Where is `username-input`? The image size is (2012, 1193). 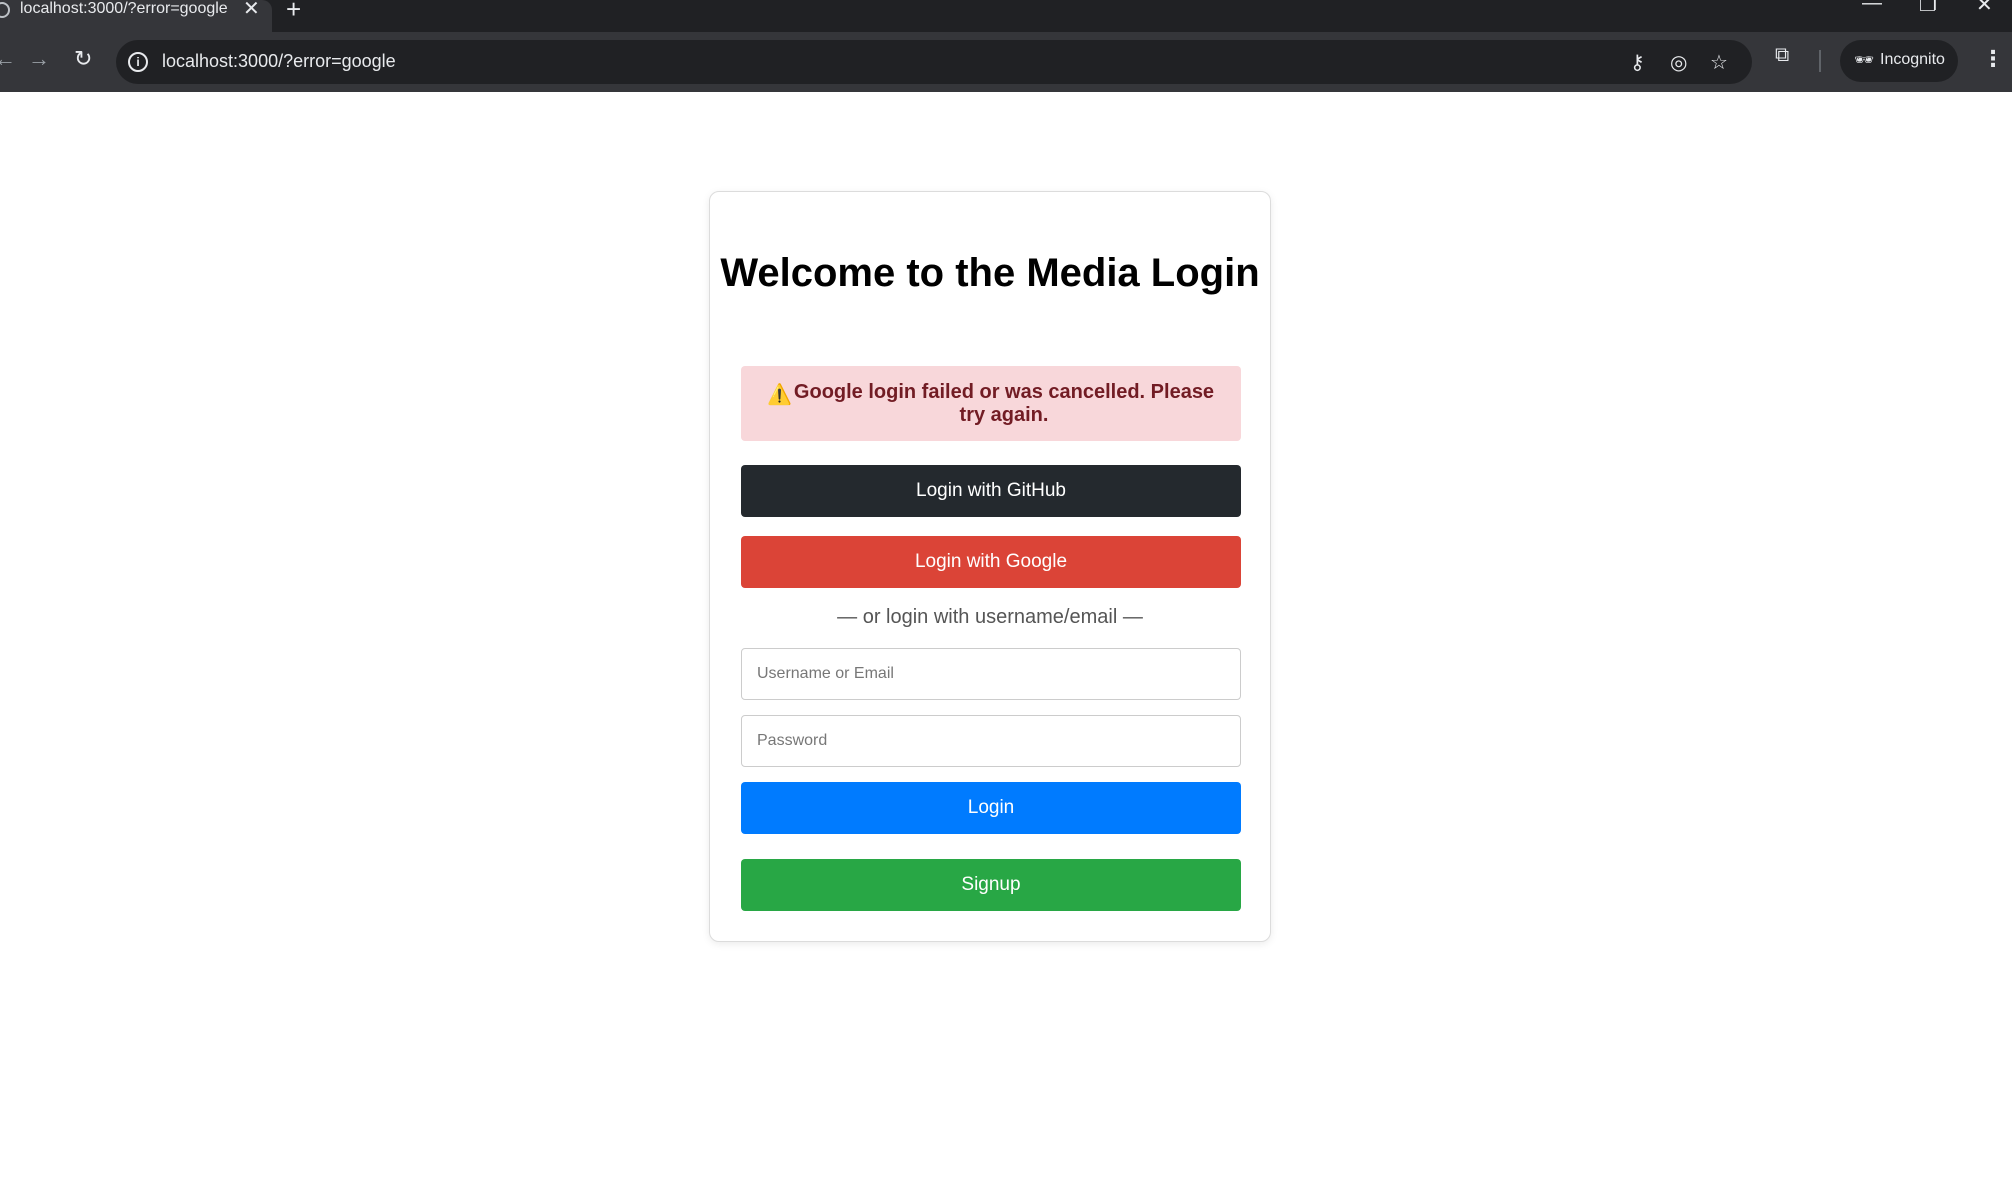 username-input is located at coordinates (991, 674).